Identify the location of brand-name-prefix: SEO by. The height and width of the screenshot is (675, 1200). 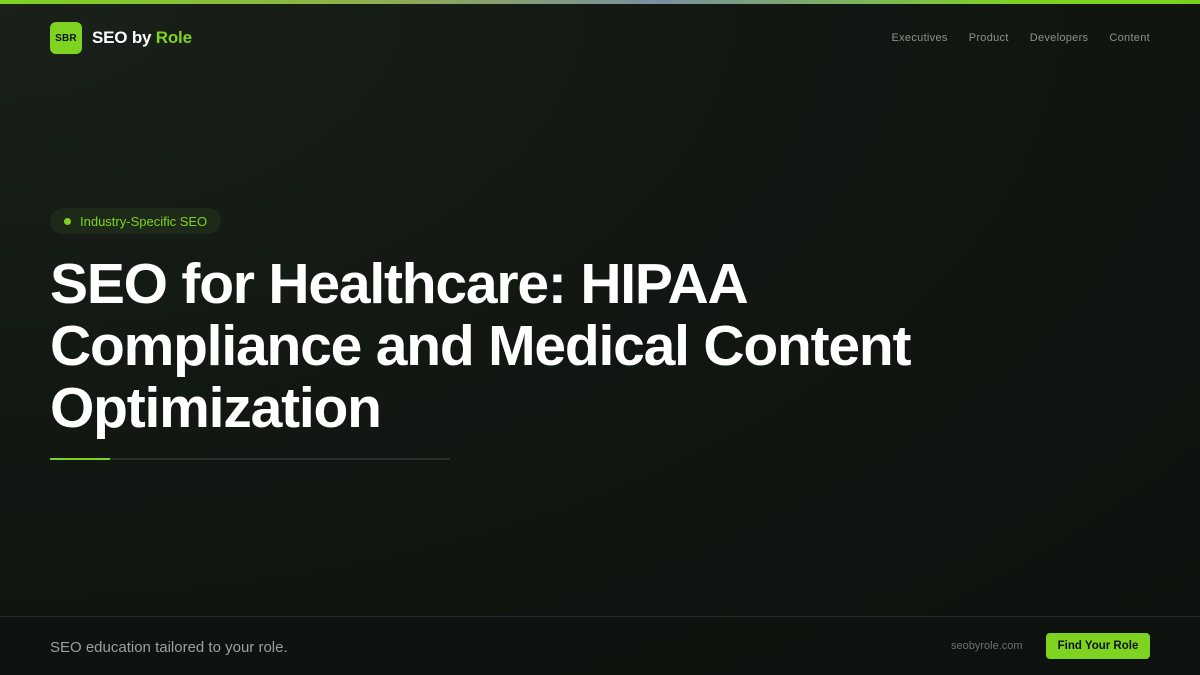
(122, 37).